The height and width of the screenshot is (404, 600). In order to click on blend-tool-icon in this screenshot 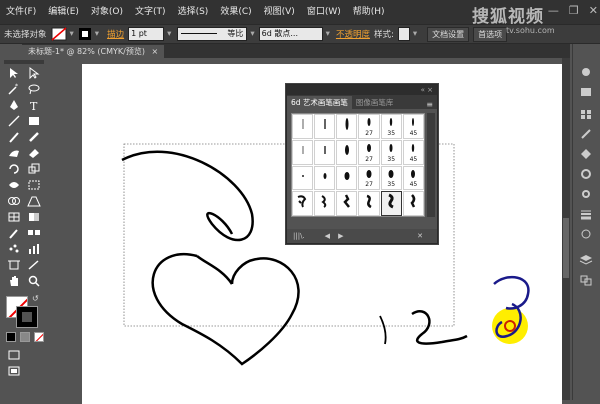, I will do `click(34, 233)`.